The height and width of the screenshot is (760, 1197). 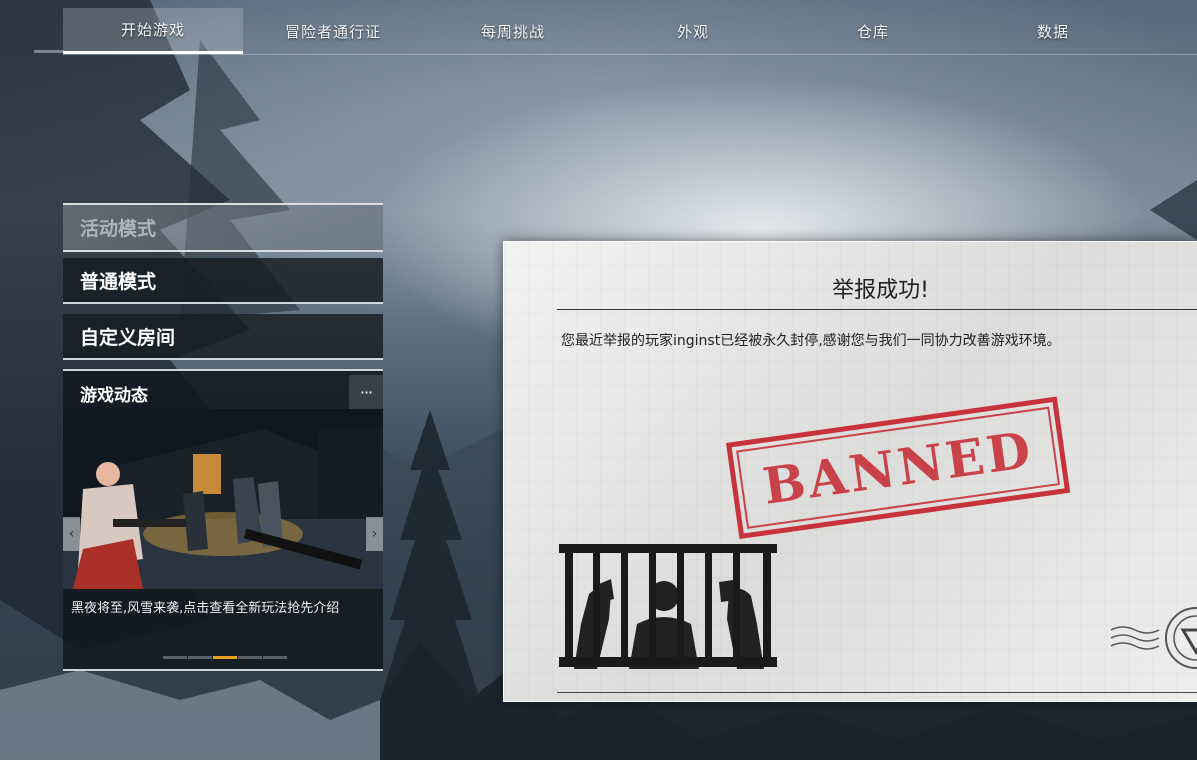 I want to click on dialog-divider, so click(x=877, y=309).